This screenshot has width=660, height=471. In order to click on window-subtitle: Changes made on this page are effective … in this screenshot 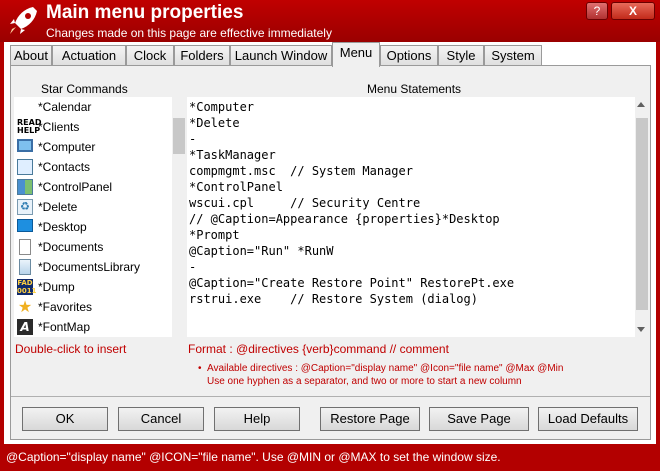, I will do `click(189, 33)`.